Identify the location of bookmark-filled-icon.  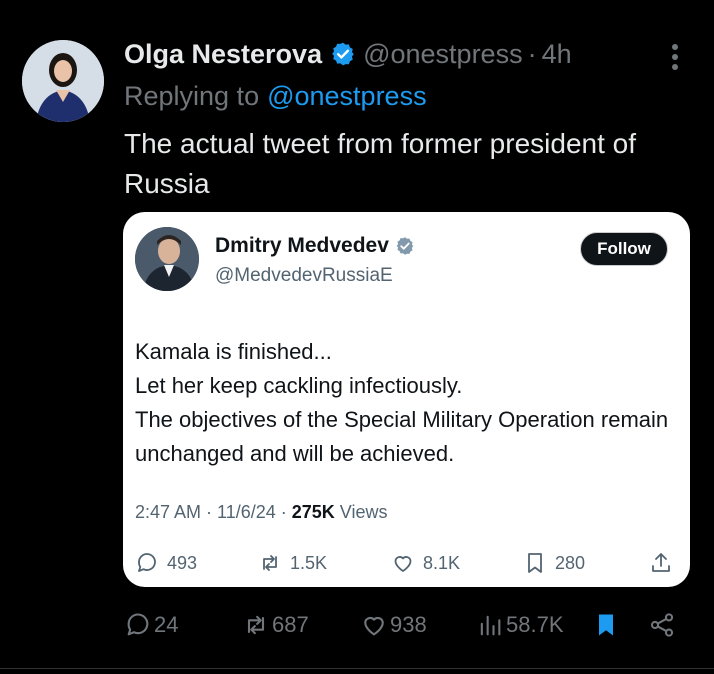
(606, 625).